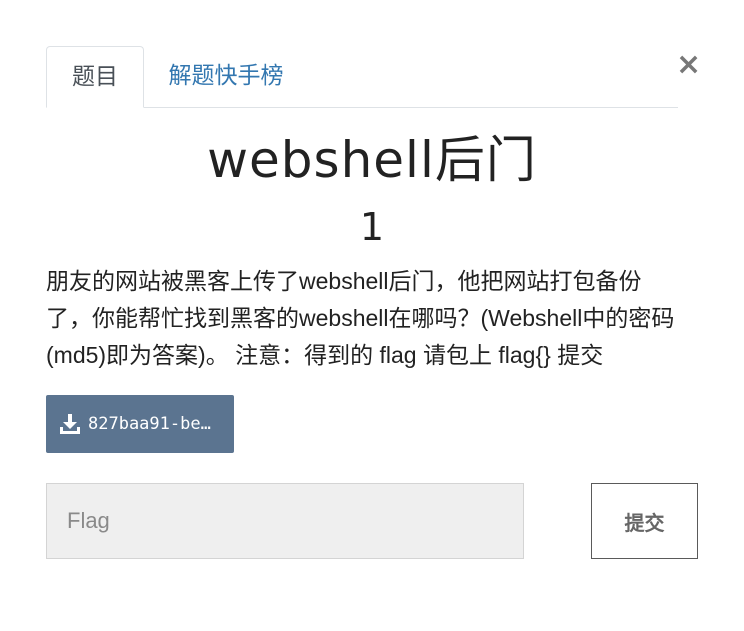 This screenshot has height=631, width=744. What do you see at coordinates (372, 160) in the screenshot?
I see `challenge-title: webshell后门` at bounding box center [372, 160].